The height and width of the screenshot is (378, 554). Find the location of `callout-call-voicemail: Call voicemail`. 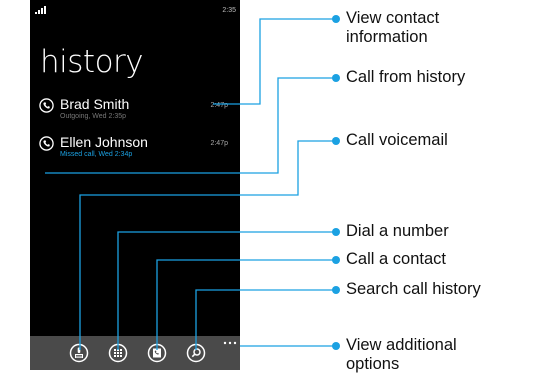

callout-call-voicemail: Call voicemail is located at coordinates (397, 140).